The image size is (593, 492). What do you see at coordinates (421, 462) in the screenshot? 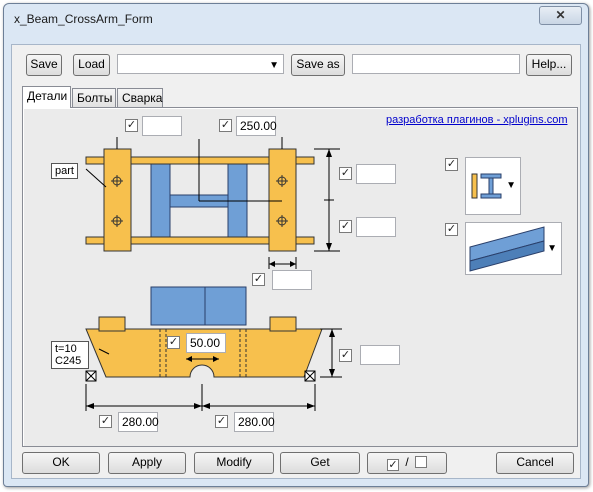
I see `unchecked-box-icon` at bounding box center [421, 462].